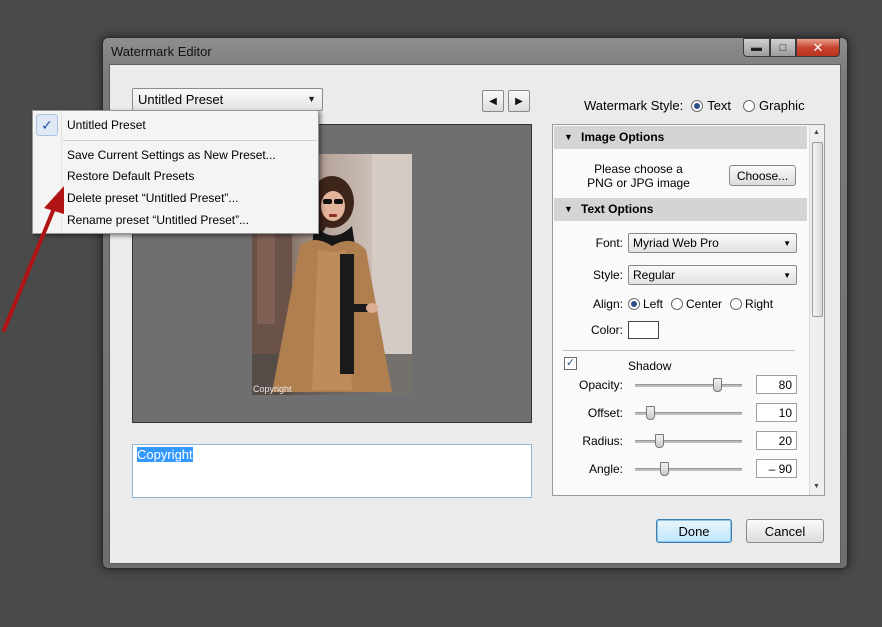  I want to click on offset-value: 10, so click(776, 412).